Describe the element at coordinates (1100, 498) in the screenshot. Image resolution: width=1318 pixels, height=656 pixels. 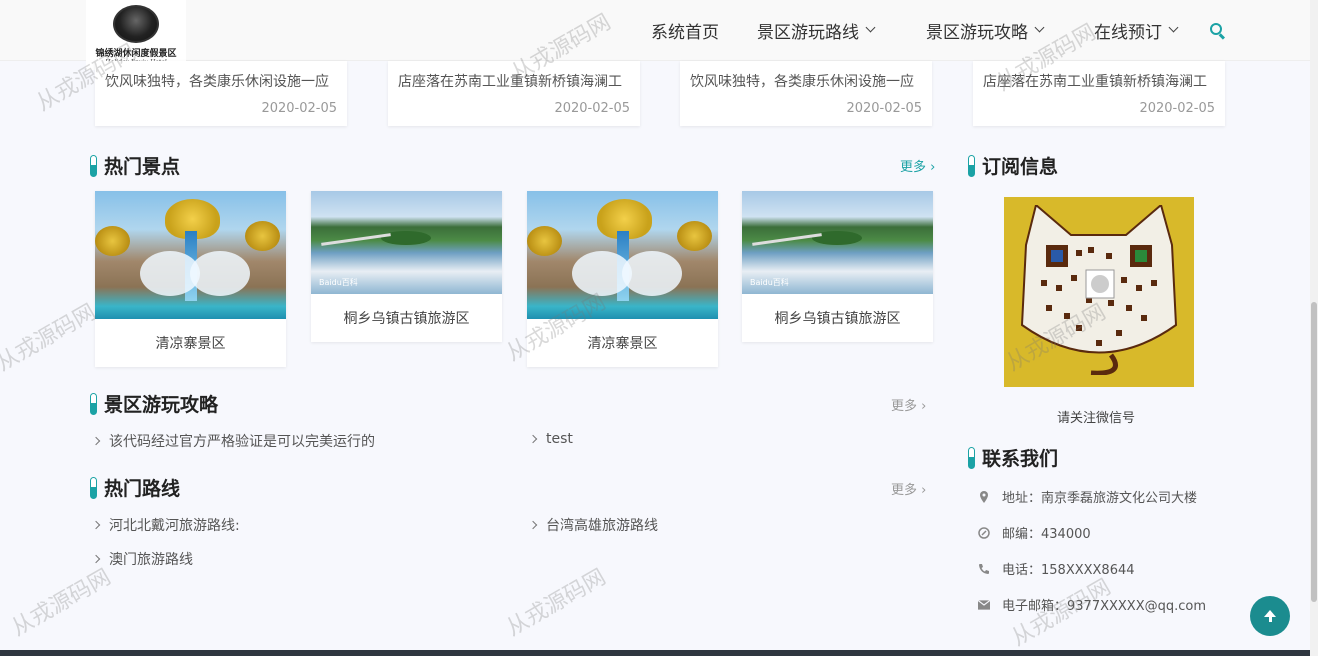
I see `contact-text: 地址：南京季磊旅游文化公司大楼` at that location.